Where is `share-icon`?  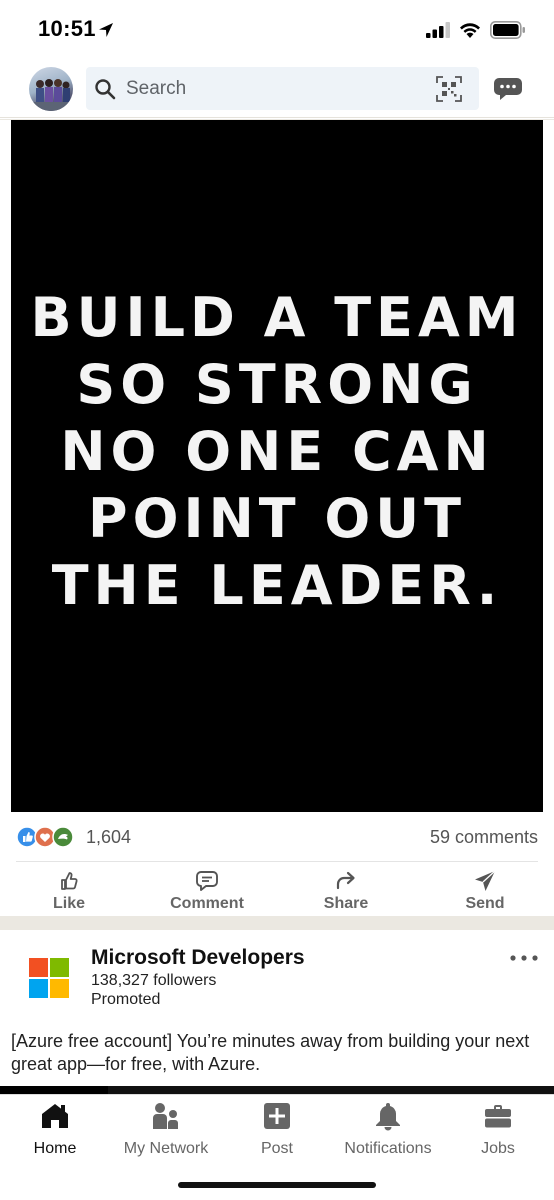 share-icon is located at coordinates (345, 880).